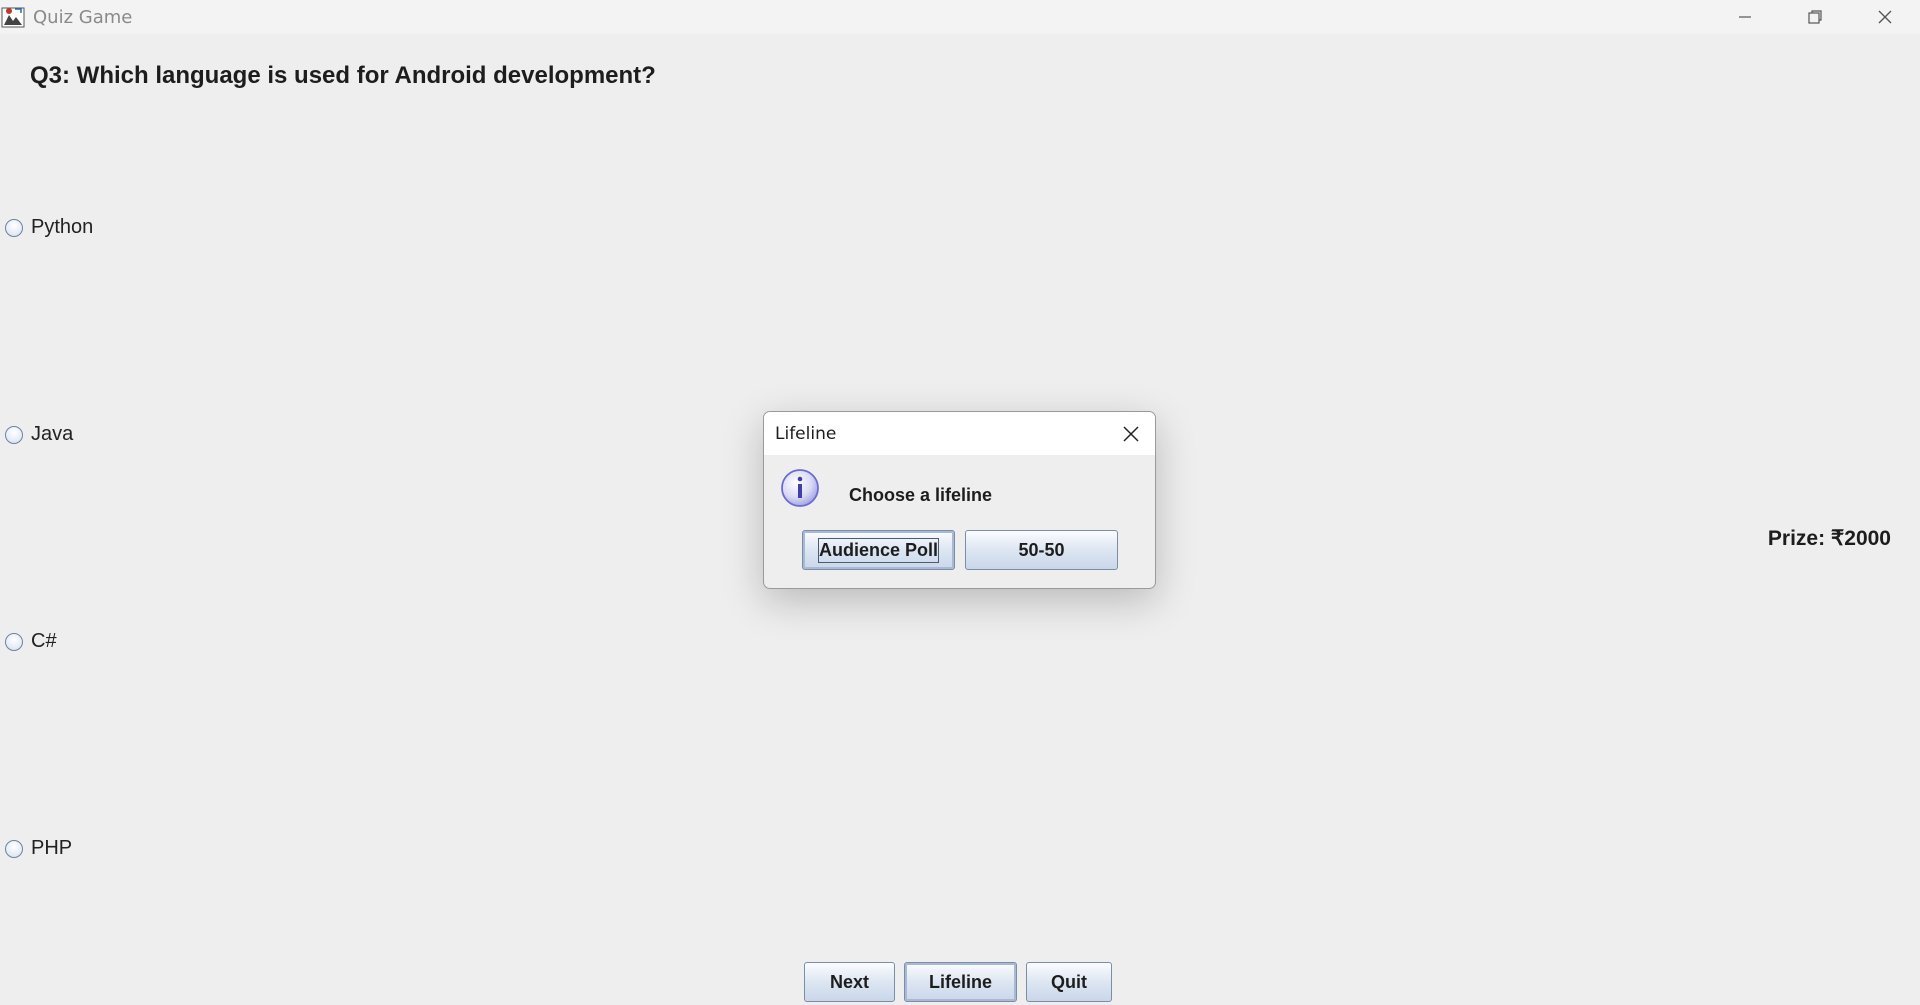 Image resolution: width=1920 pixels, height=1005 pixels. I want to click on option-label: Java, so click(52, 434).